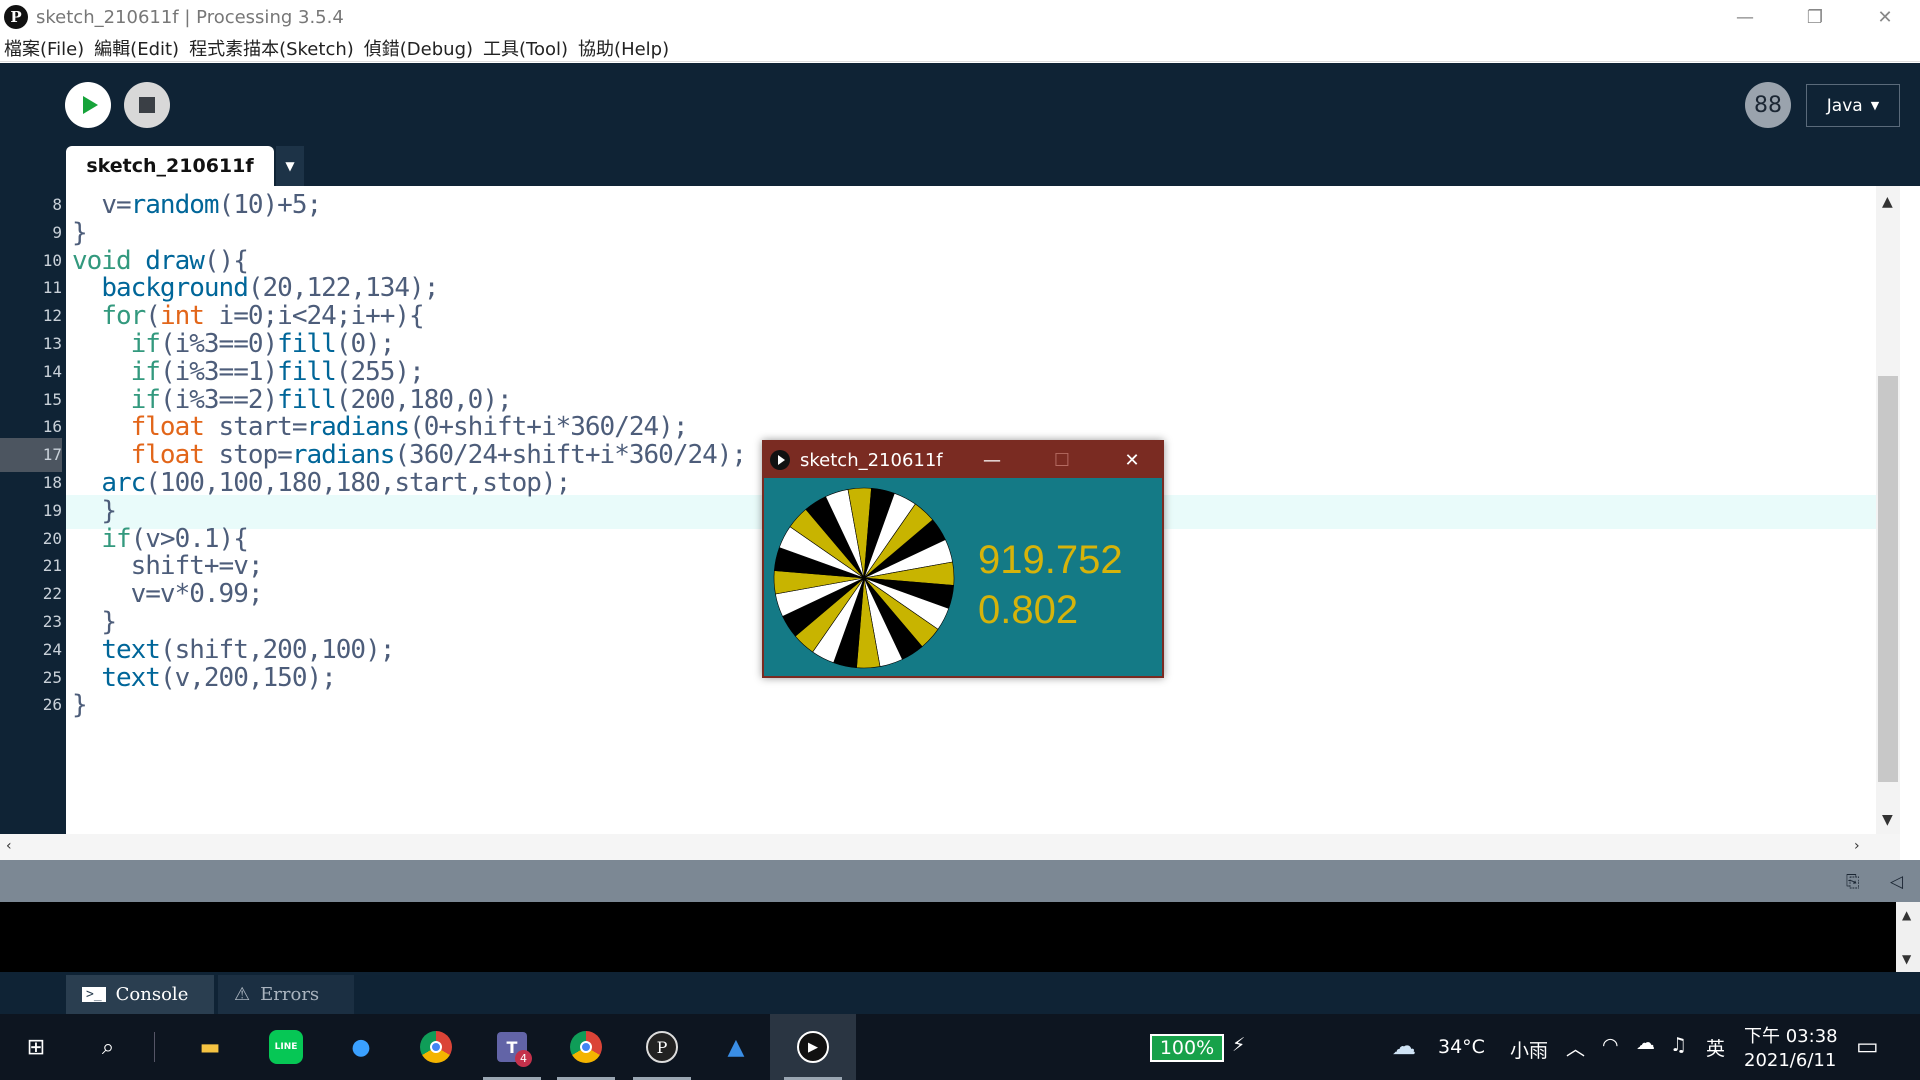  I want to click on code-token: (v,200,150);, so click(248, 677).